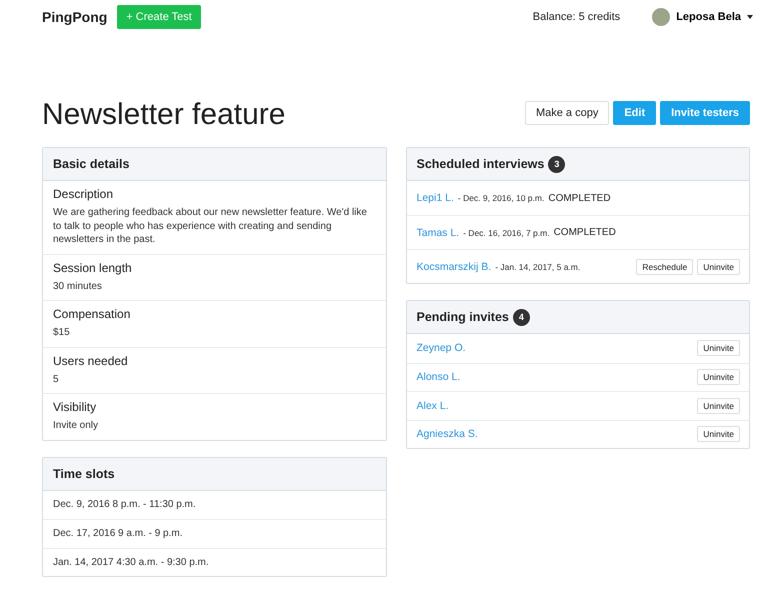 The image size is (783, 600). I want to click on field-label: Description, so click(83, 194).